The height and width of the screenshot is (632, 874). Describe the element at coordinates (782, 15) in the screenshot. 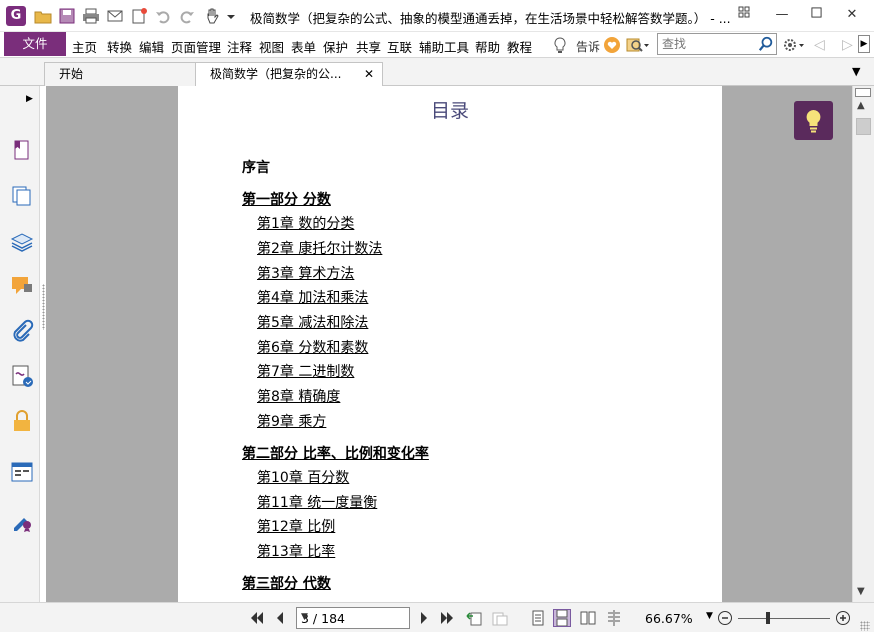

I see `minimize-button: —` at that location.